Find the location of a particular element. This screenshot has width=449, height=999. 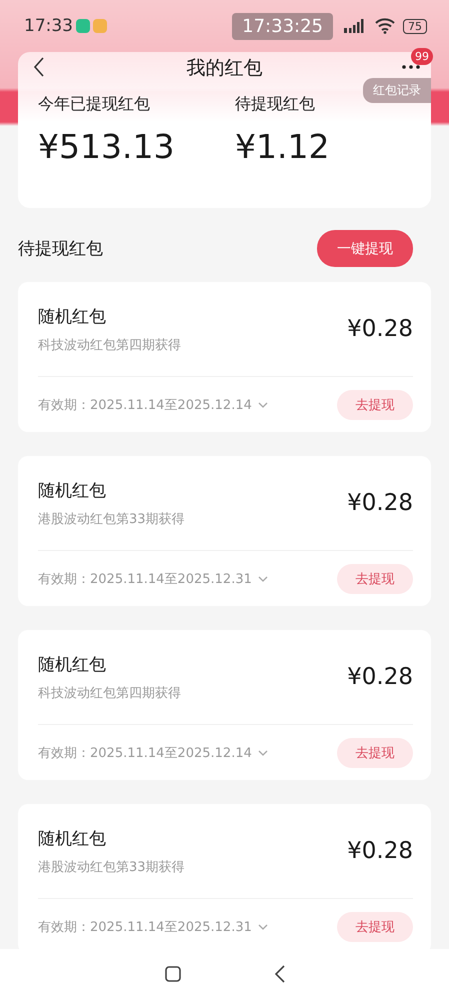

page-title: 我的红包 is located at coordinates (224, 68).